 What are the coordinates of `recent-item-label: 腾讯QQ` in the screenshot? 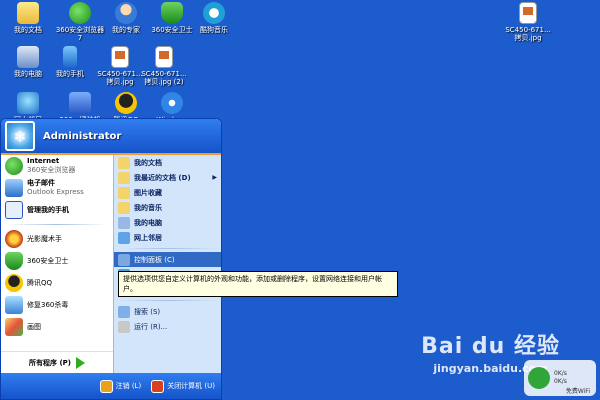 It's located at (40, 283).